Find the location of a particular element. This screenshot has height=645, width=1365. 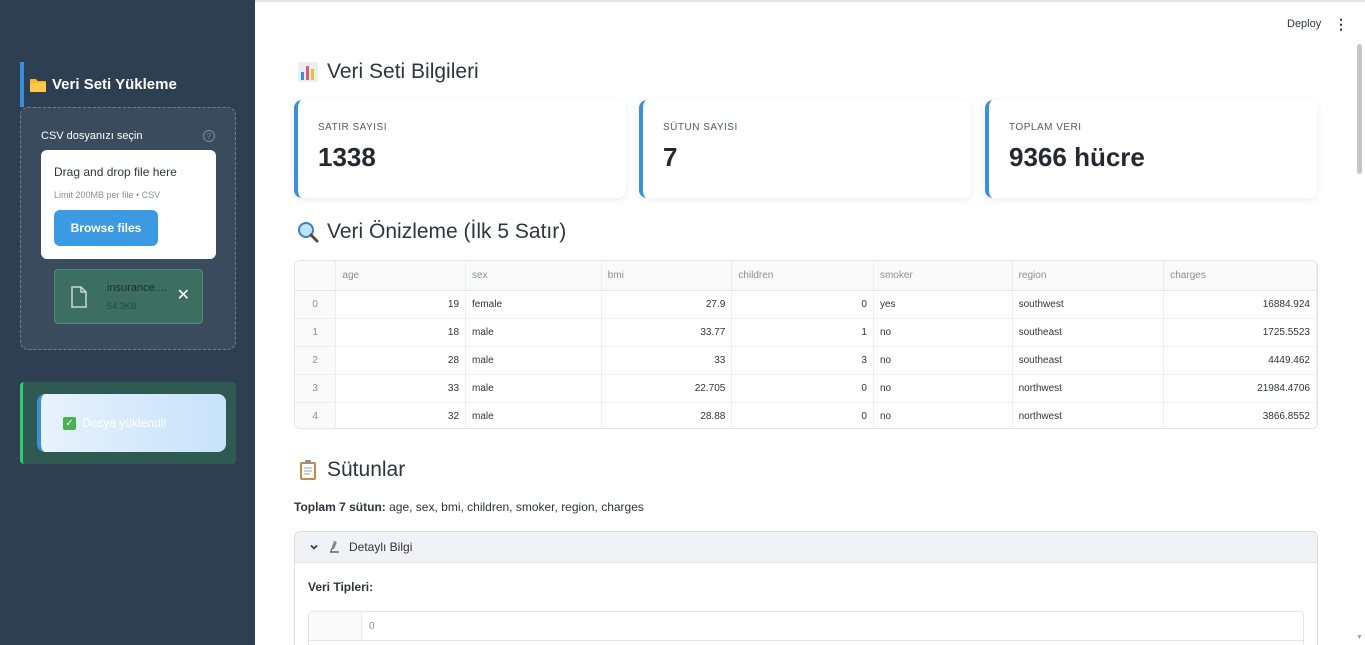

close-icon: ✕ is located at coordinates (183, 296).